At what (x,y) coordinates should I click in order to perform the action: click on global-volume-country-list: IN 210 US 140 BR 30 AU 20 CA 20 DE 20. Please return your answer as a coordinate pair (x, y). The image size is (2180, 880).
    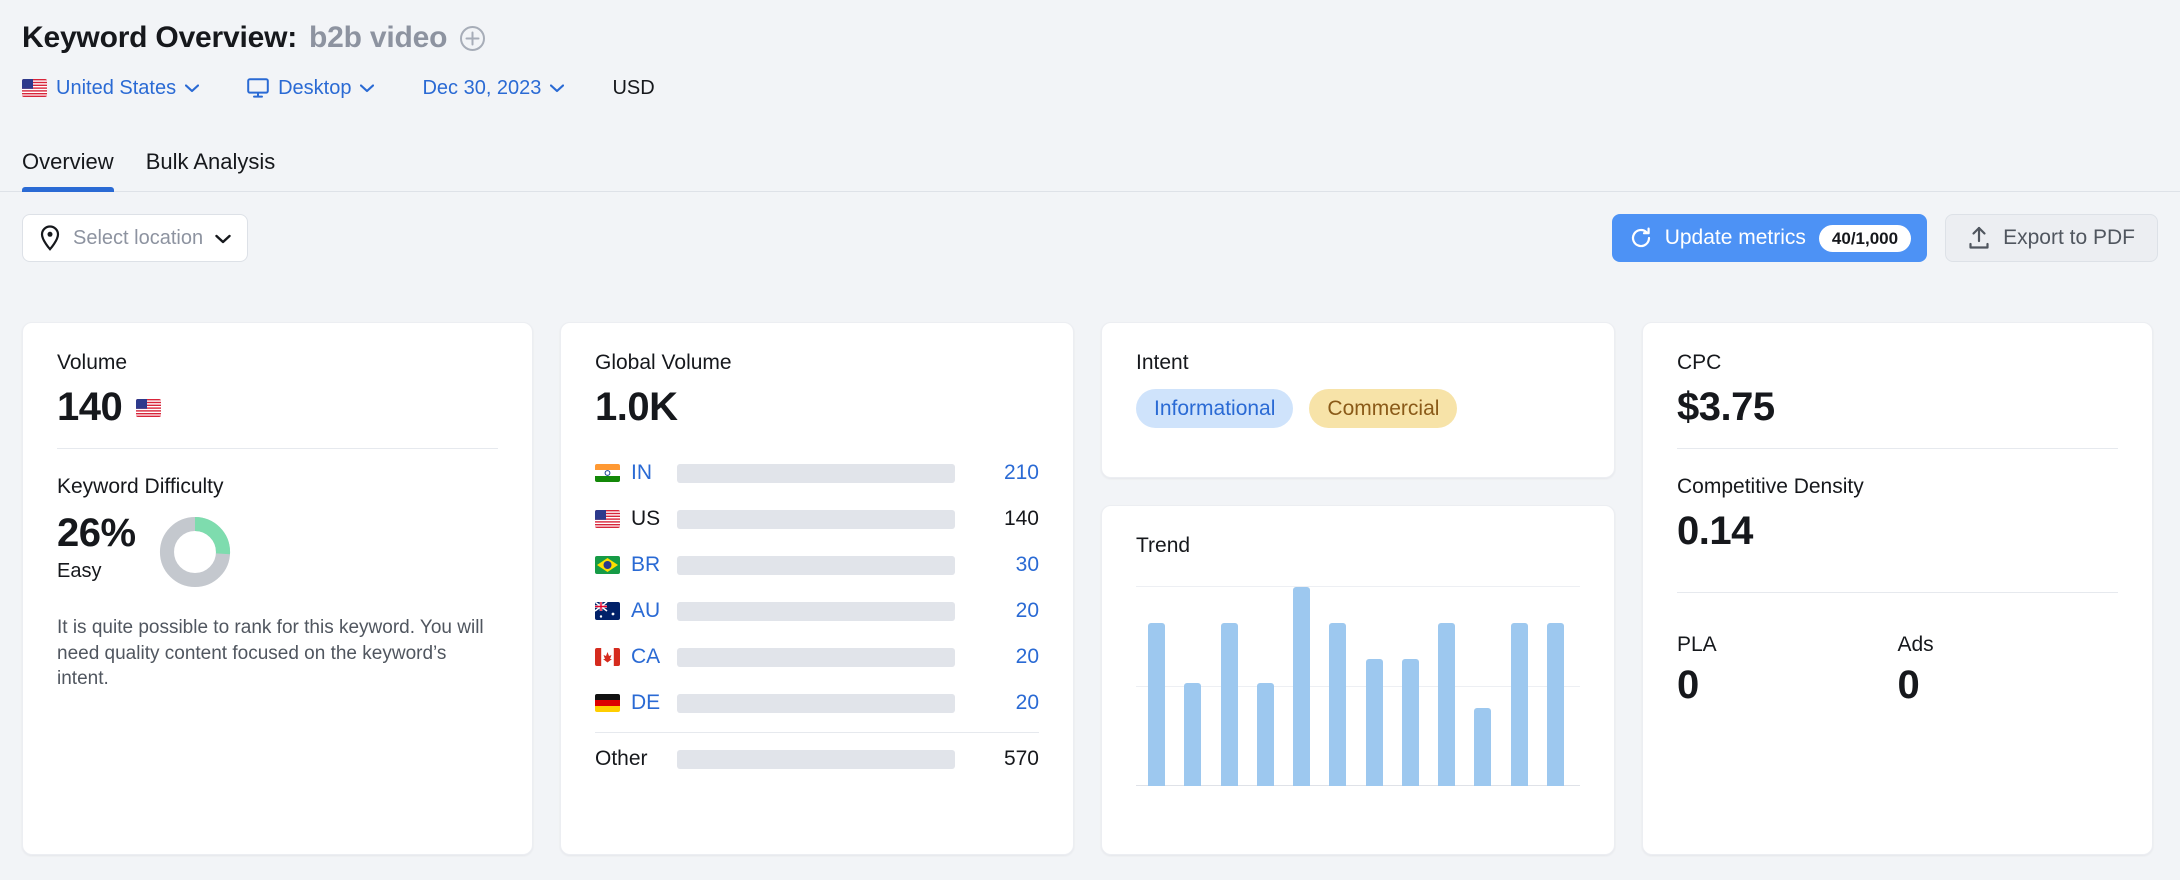
    Looking at the image, I should click on (817, 588).